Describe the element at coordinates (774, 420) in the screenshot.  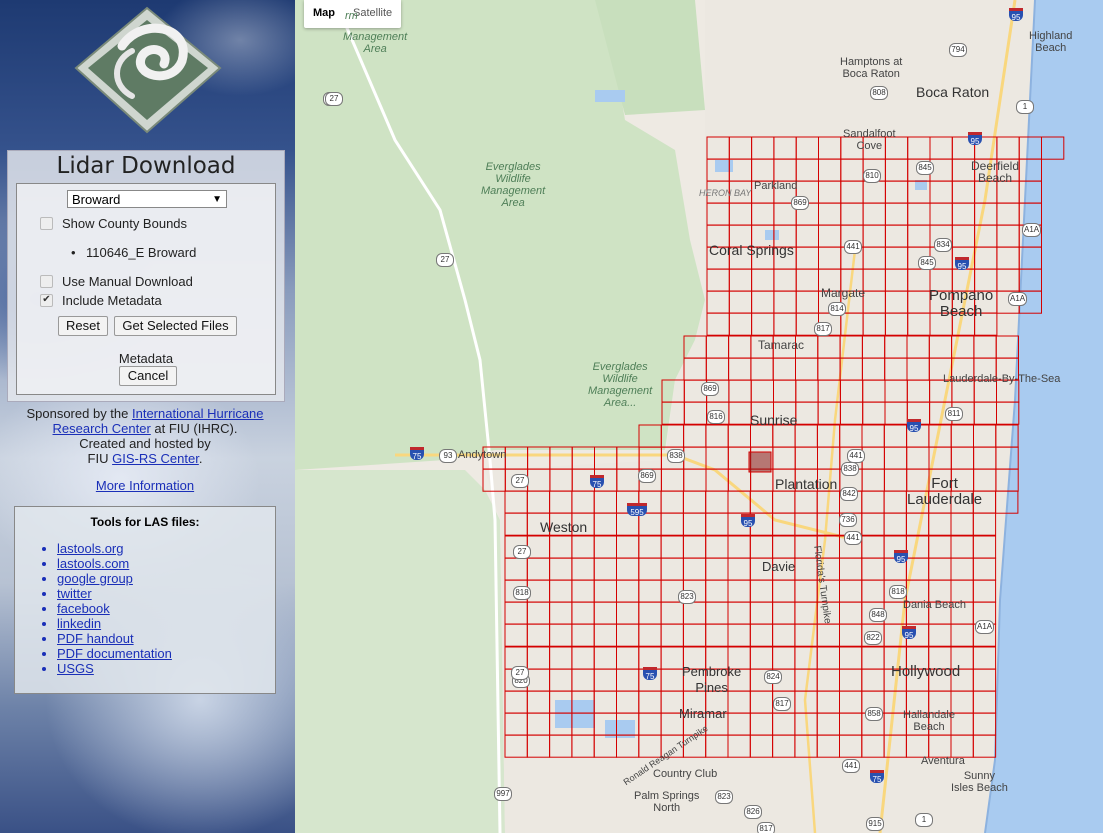
I see `city-sunrise: Sunrise` at that location.